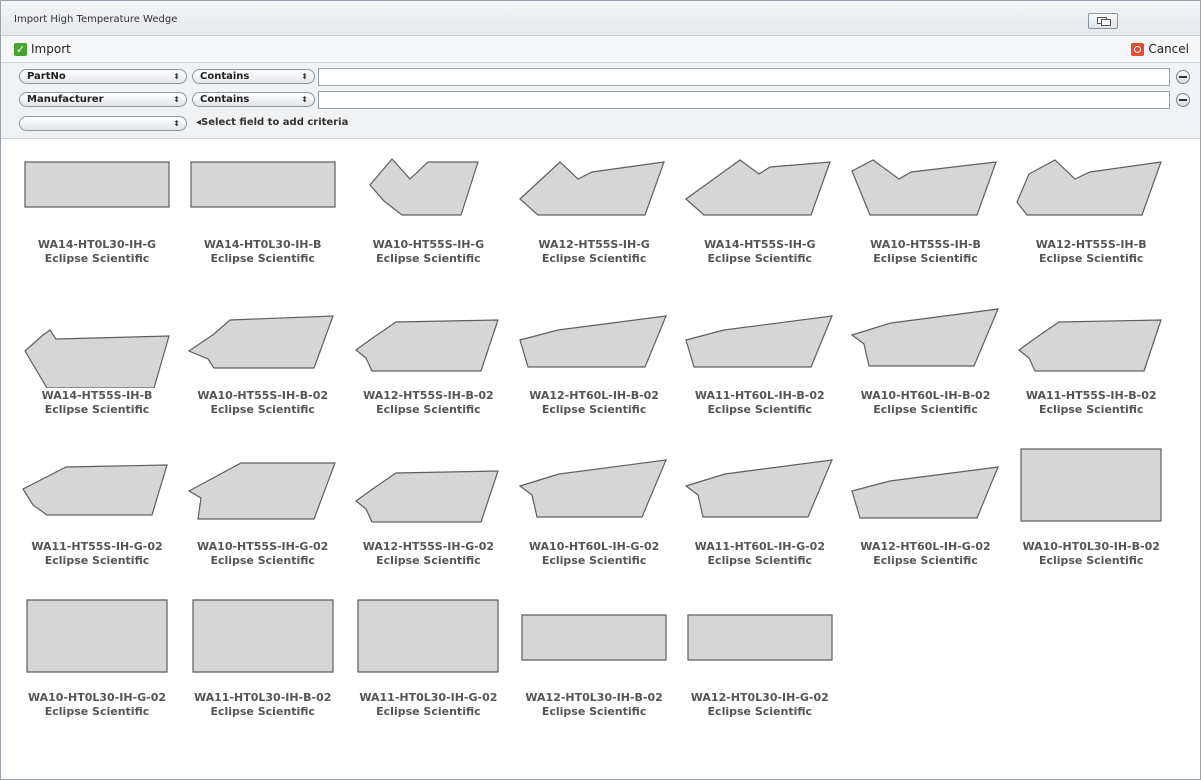  I want to click on cancel-button: Cancel, so click(1160, 49).